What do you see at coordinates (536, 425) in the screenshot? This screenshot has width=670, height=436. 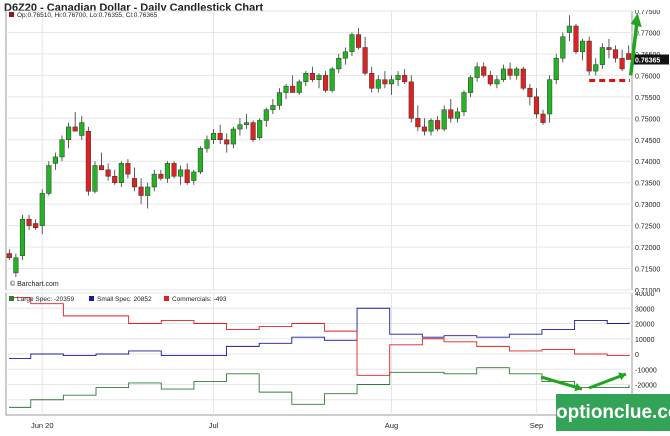 I see `x-tick-label: Sep` at bounding box center [536, 425].